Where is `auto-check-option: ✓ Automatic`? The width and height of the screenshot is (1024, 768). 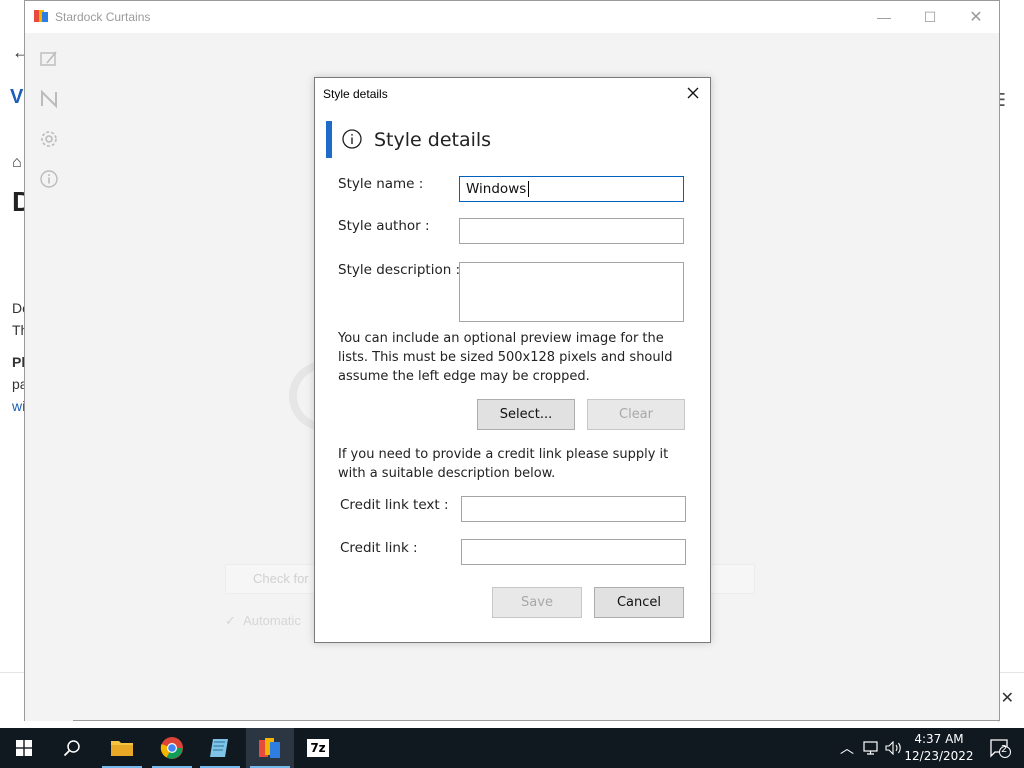
auto-check-option: ✓ Automatic is located at coordinates (263, 621).